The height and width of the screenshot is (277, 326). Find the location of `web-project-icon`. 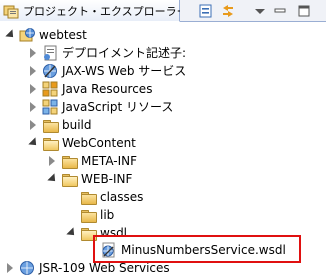

web-project-icon is located at coordinates (27, 35).